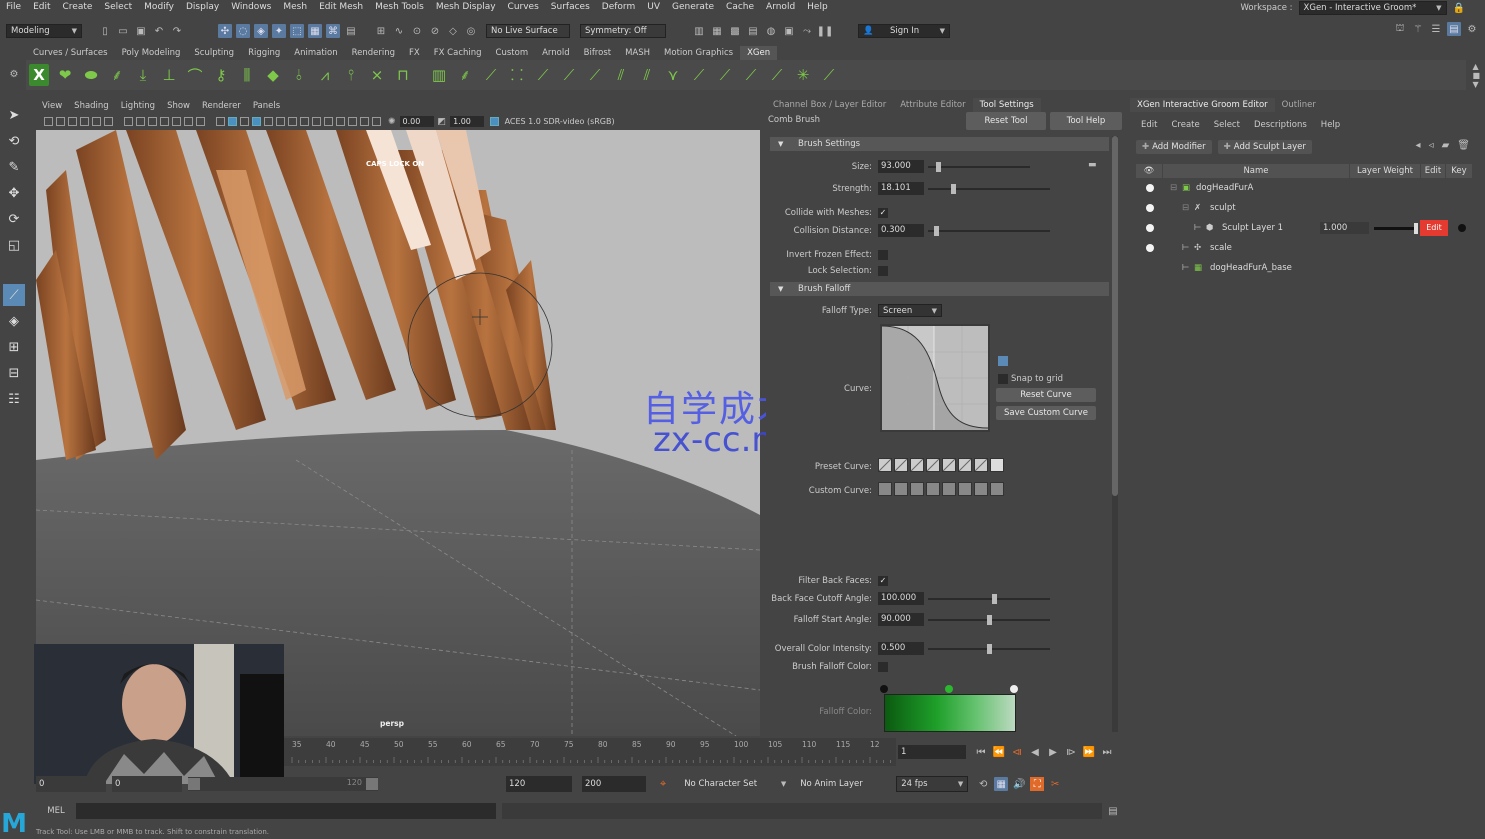  I want to click on collide-checkbox: ✓, so click(883, 213).